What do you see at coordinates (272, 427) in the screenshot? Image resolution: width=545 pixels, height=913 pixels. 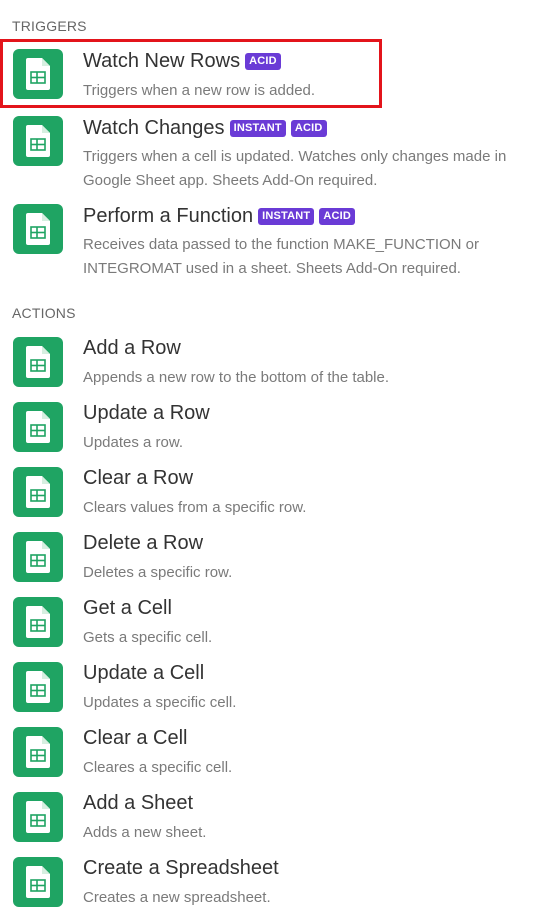 I see `action-item-update-a-row: Update a Row Updates a row.` at bounding box center [272, 427].